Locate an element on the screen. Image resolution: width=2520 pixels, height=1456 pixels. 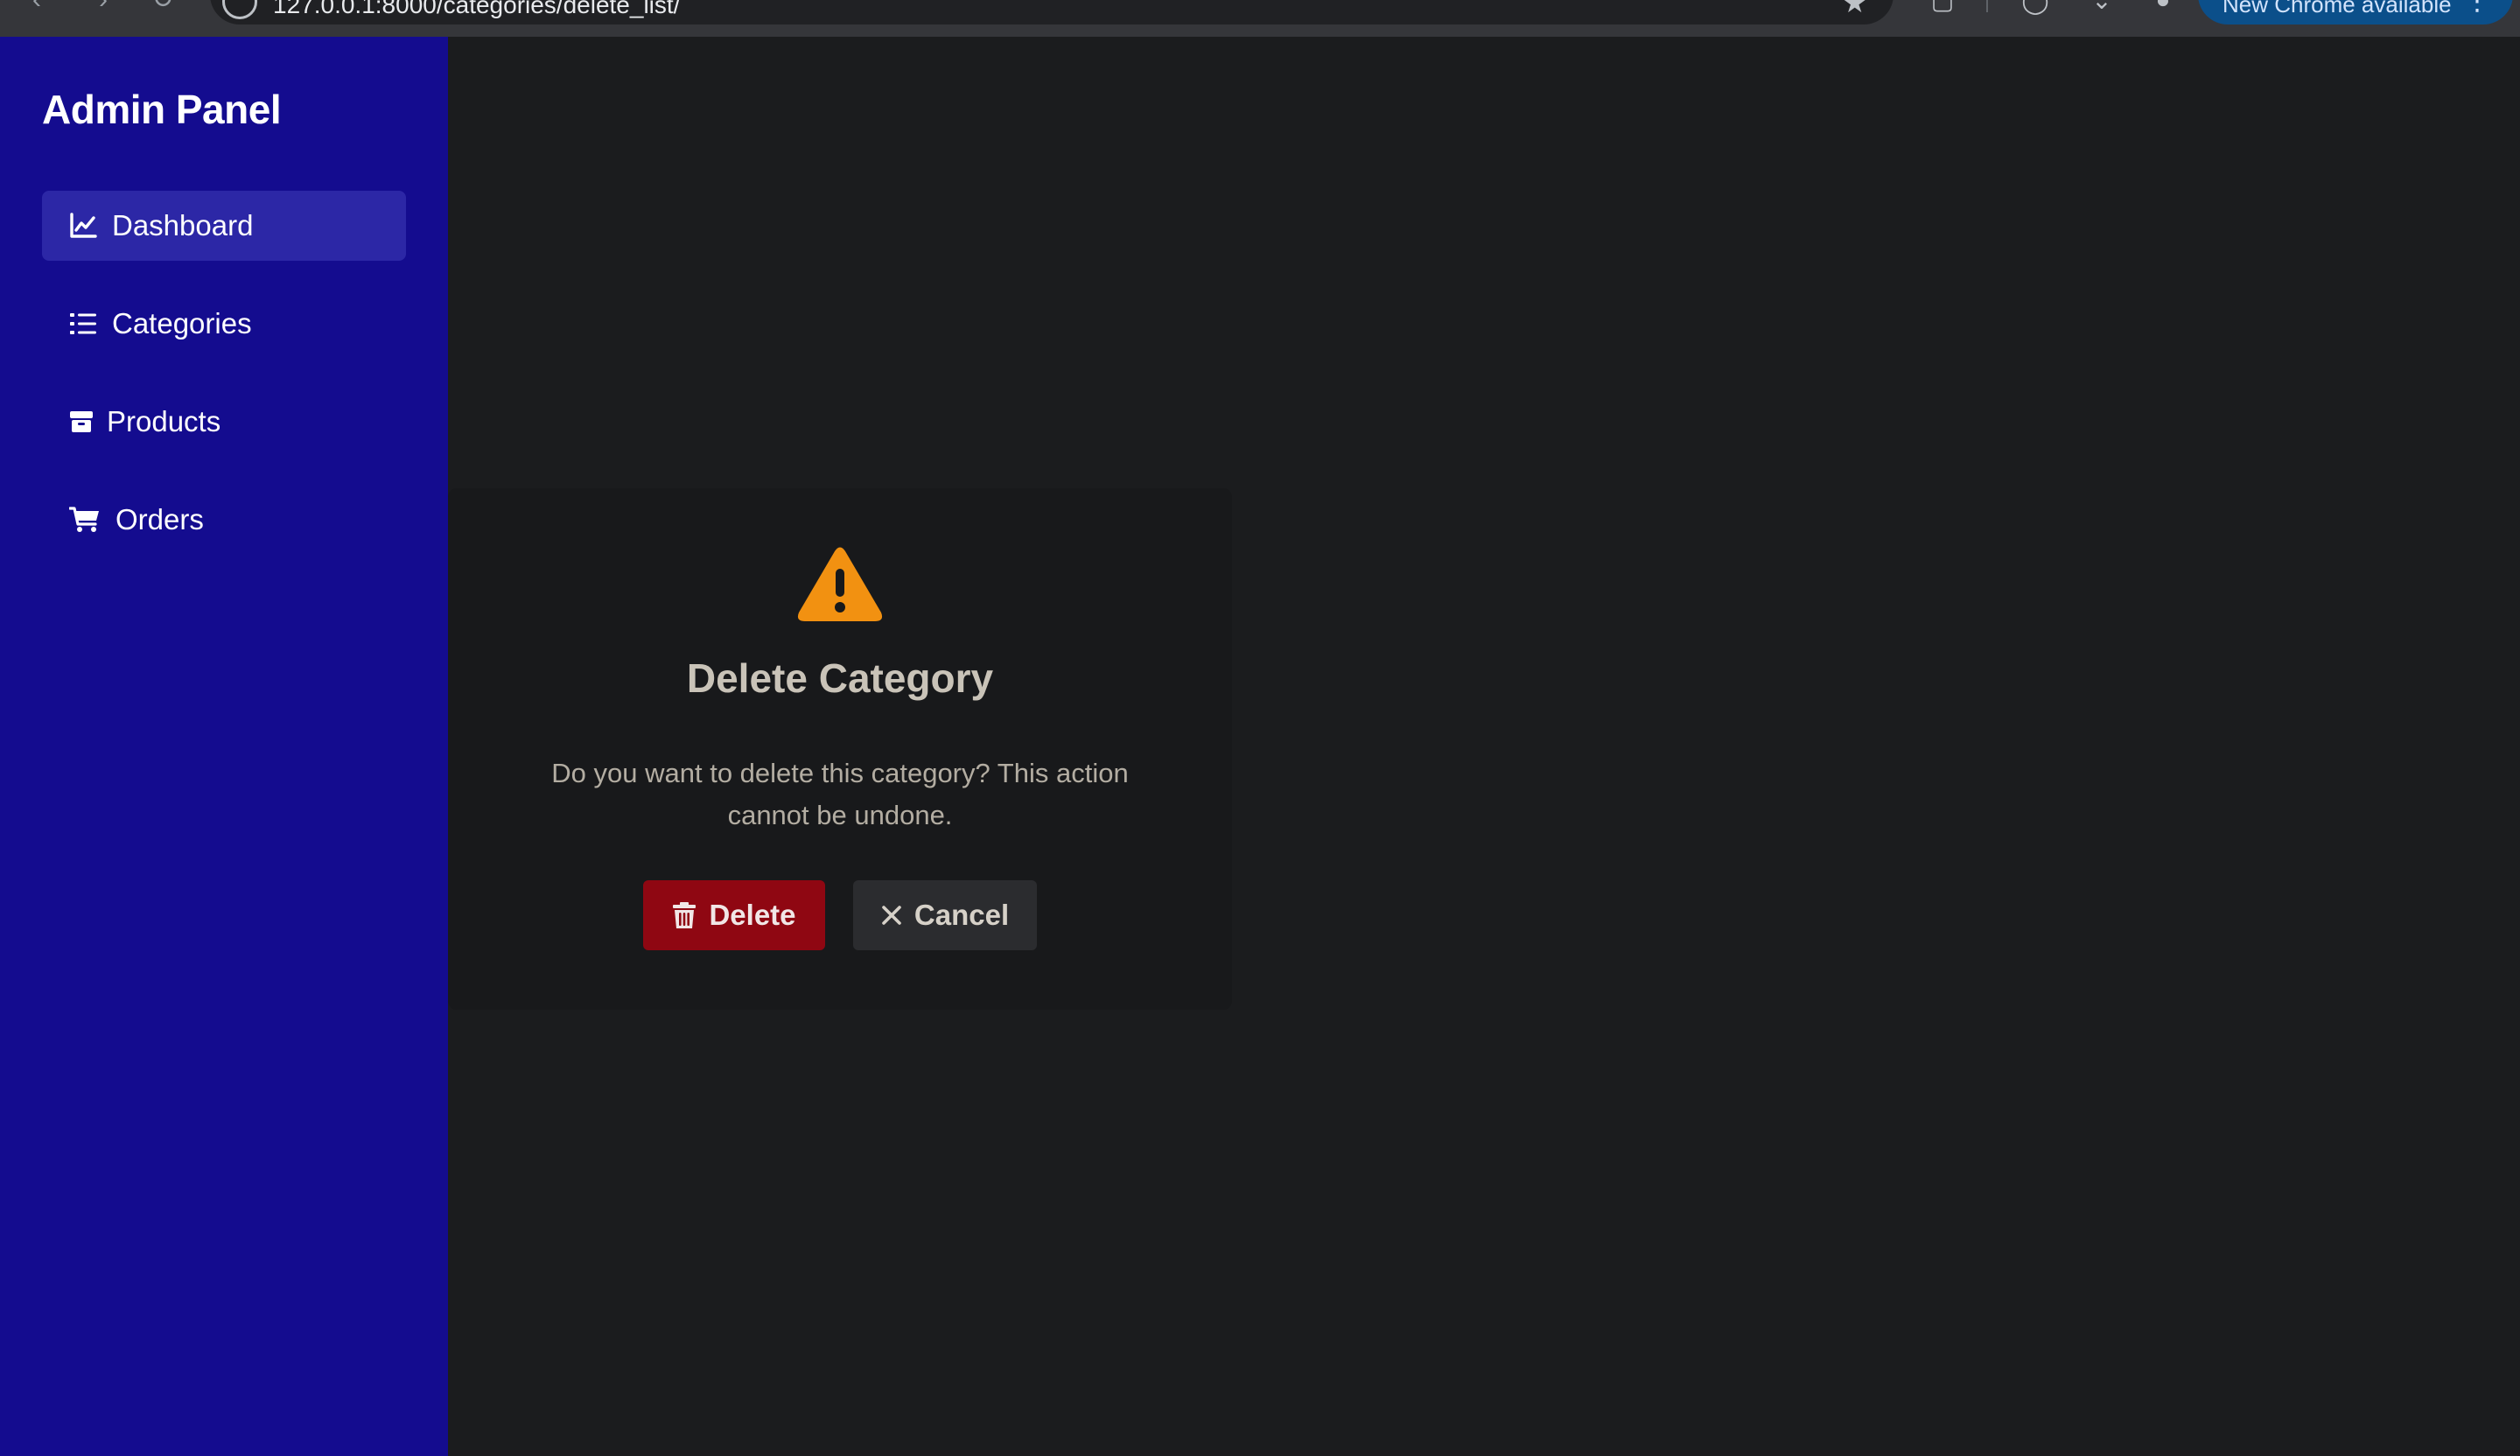
chrome-update-label: New Chrome available is located at coordinates (2337, 9).